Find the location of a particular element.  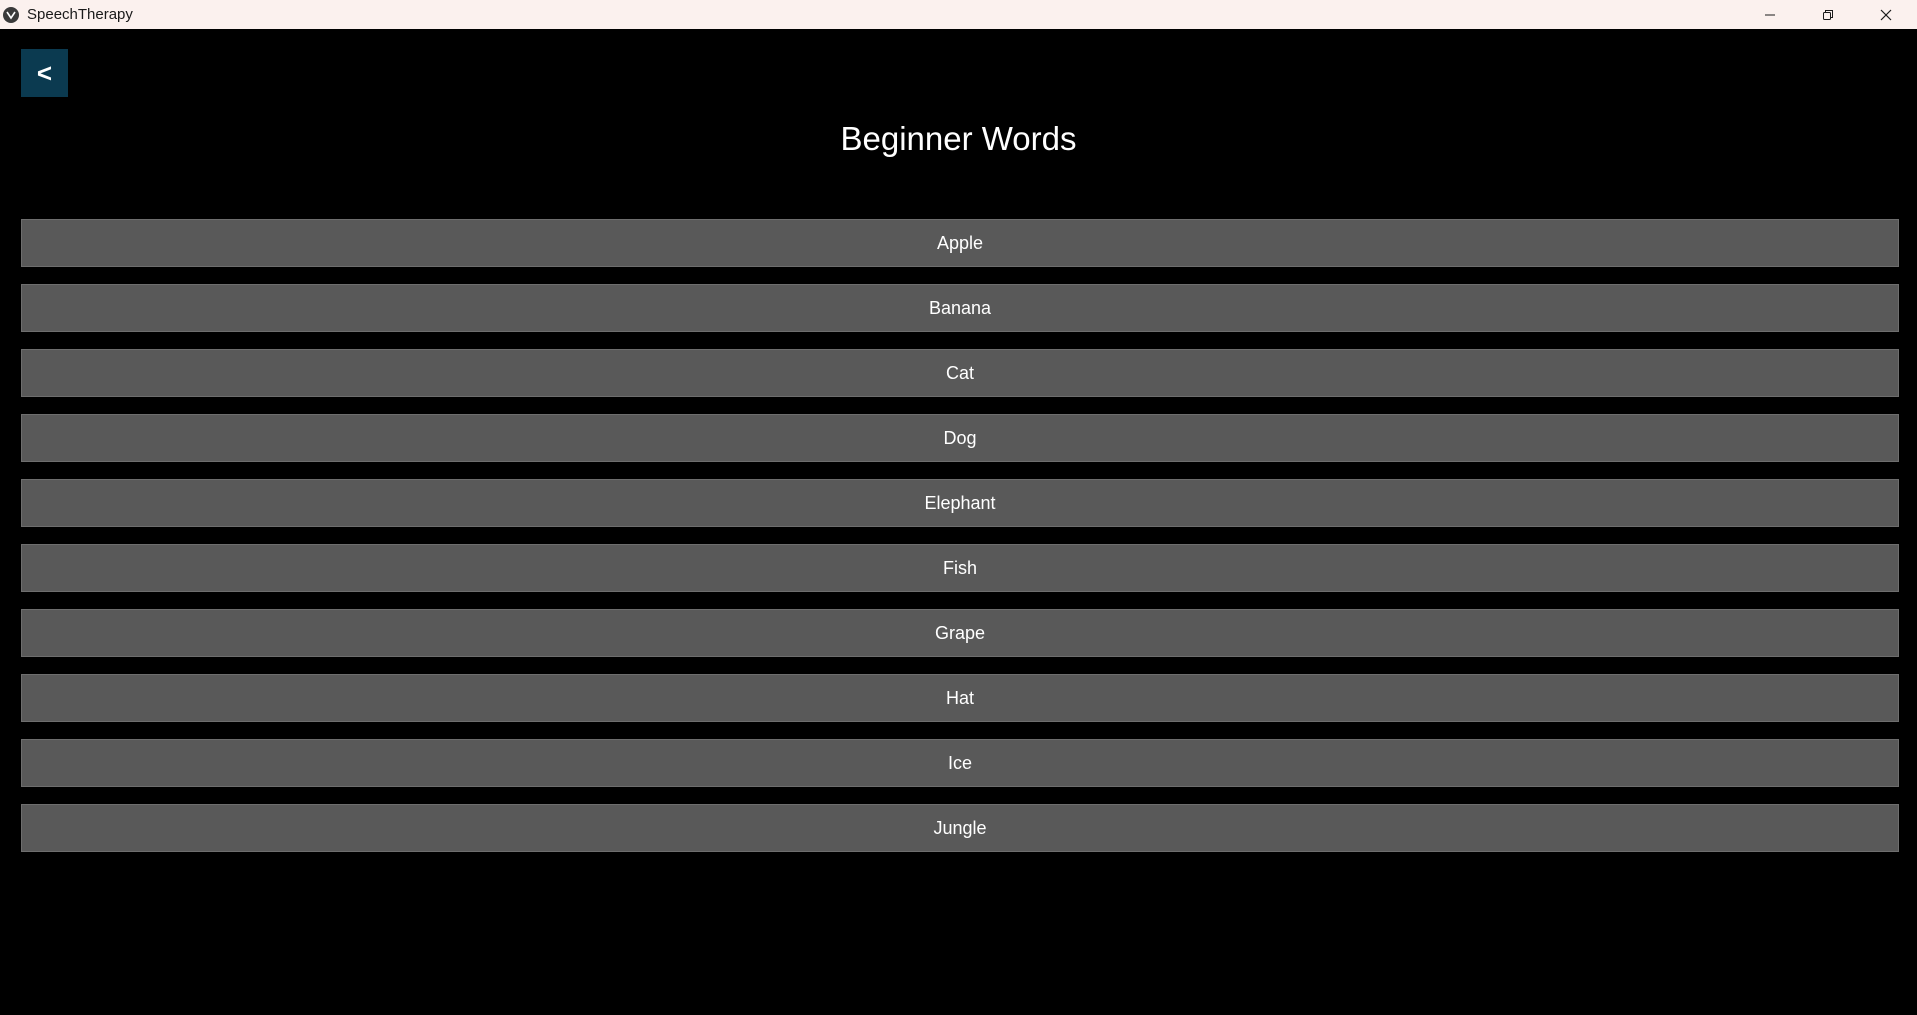

close-icon is located at coordinates (1886, 14).